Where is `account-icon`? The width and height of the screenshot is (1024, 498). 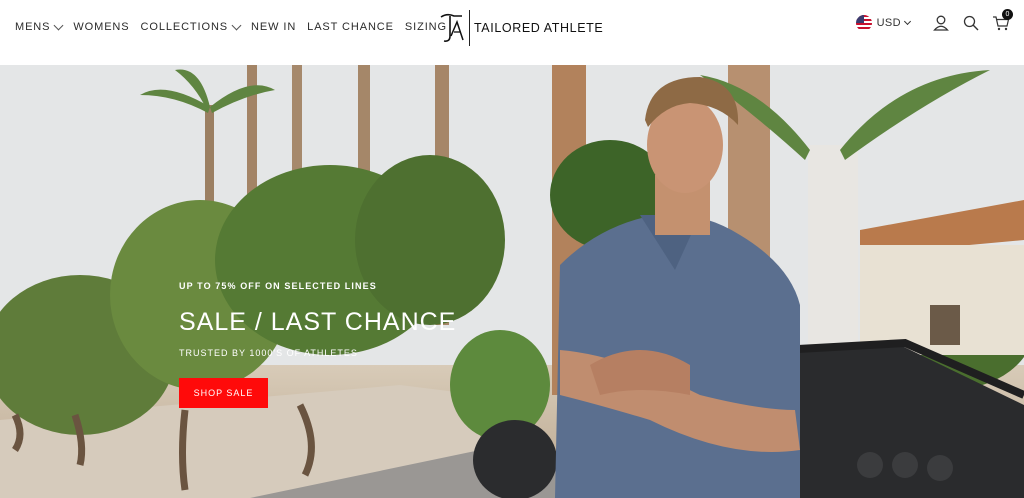
account-icon is located at coordinates (941, 23).